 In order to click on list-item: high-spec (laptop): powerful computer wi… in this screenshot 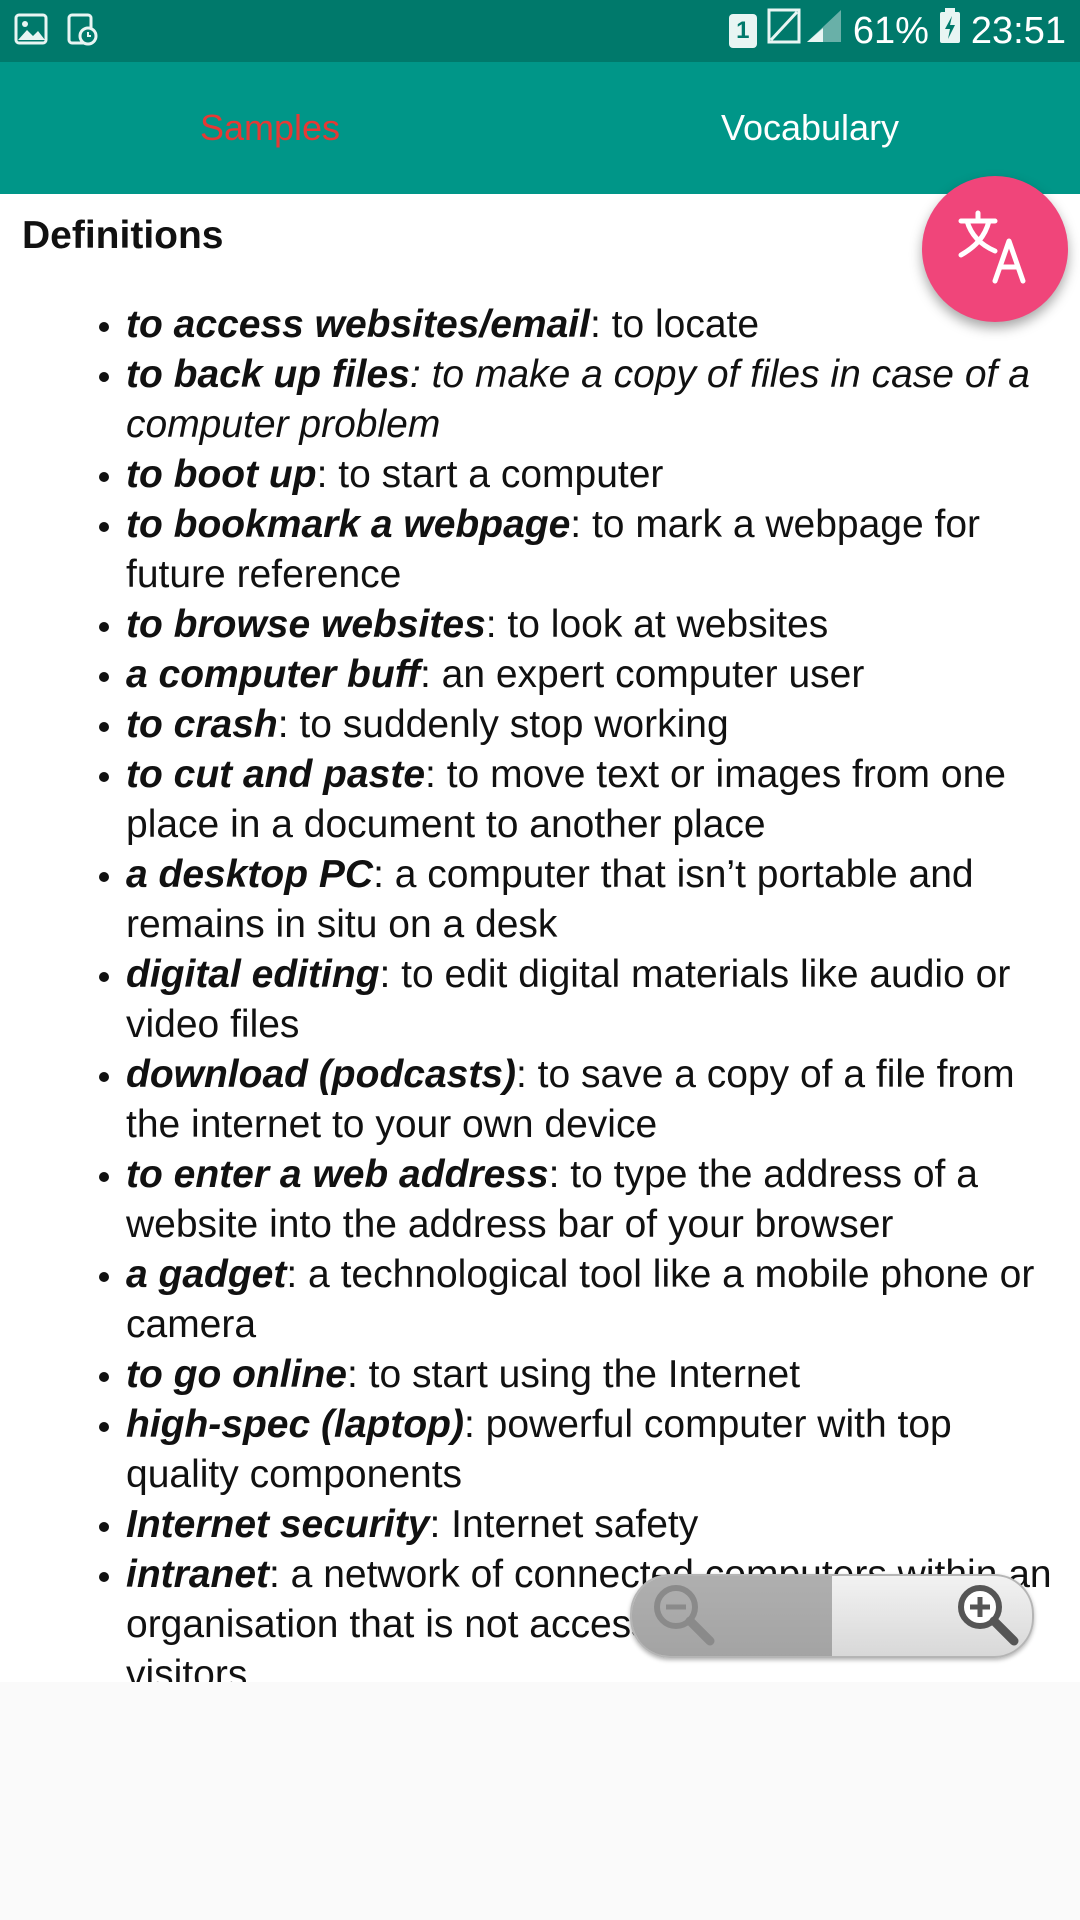, I will do `click(593, 1450)`.